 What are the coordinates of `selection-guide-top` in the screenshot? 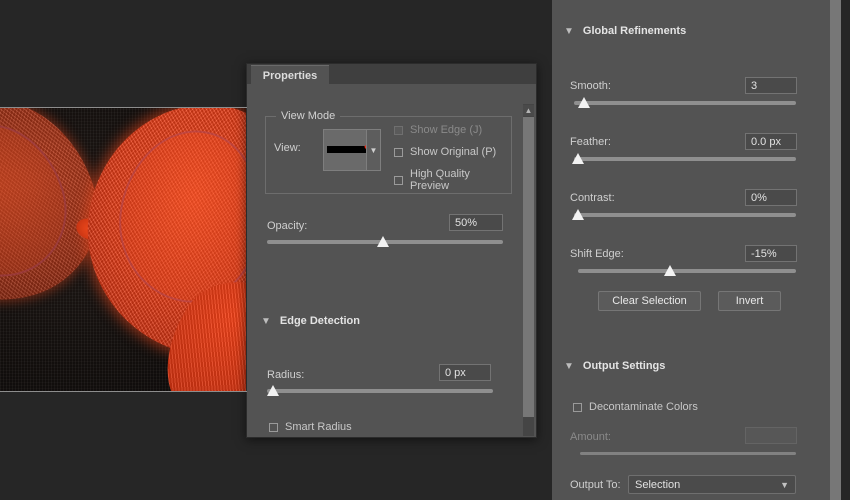 It's located at (123, 107).